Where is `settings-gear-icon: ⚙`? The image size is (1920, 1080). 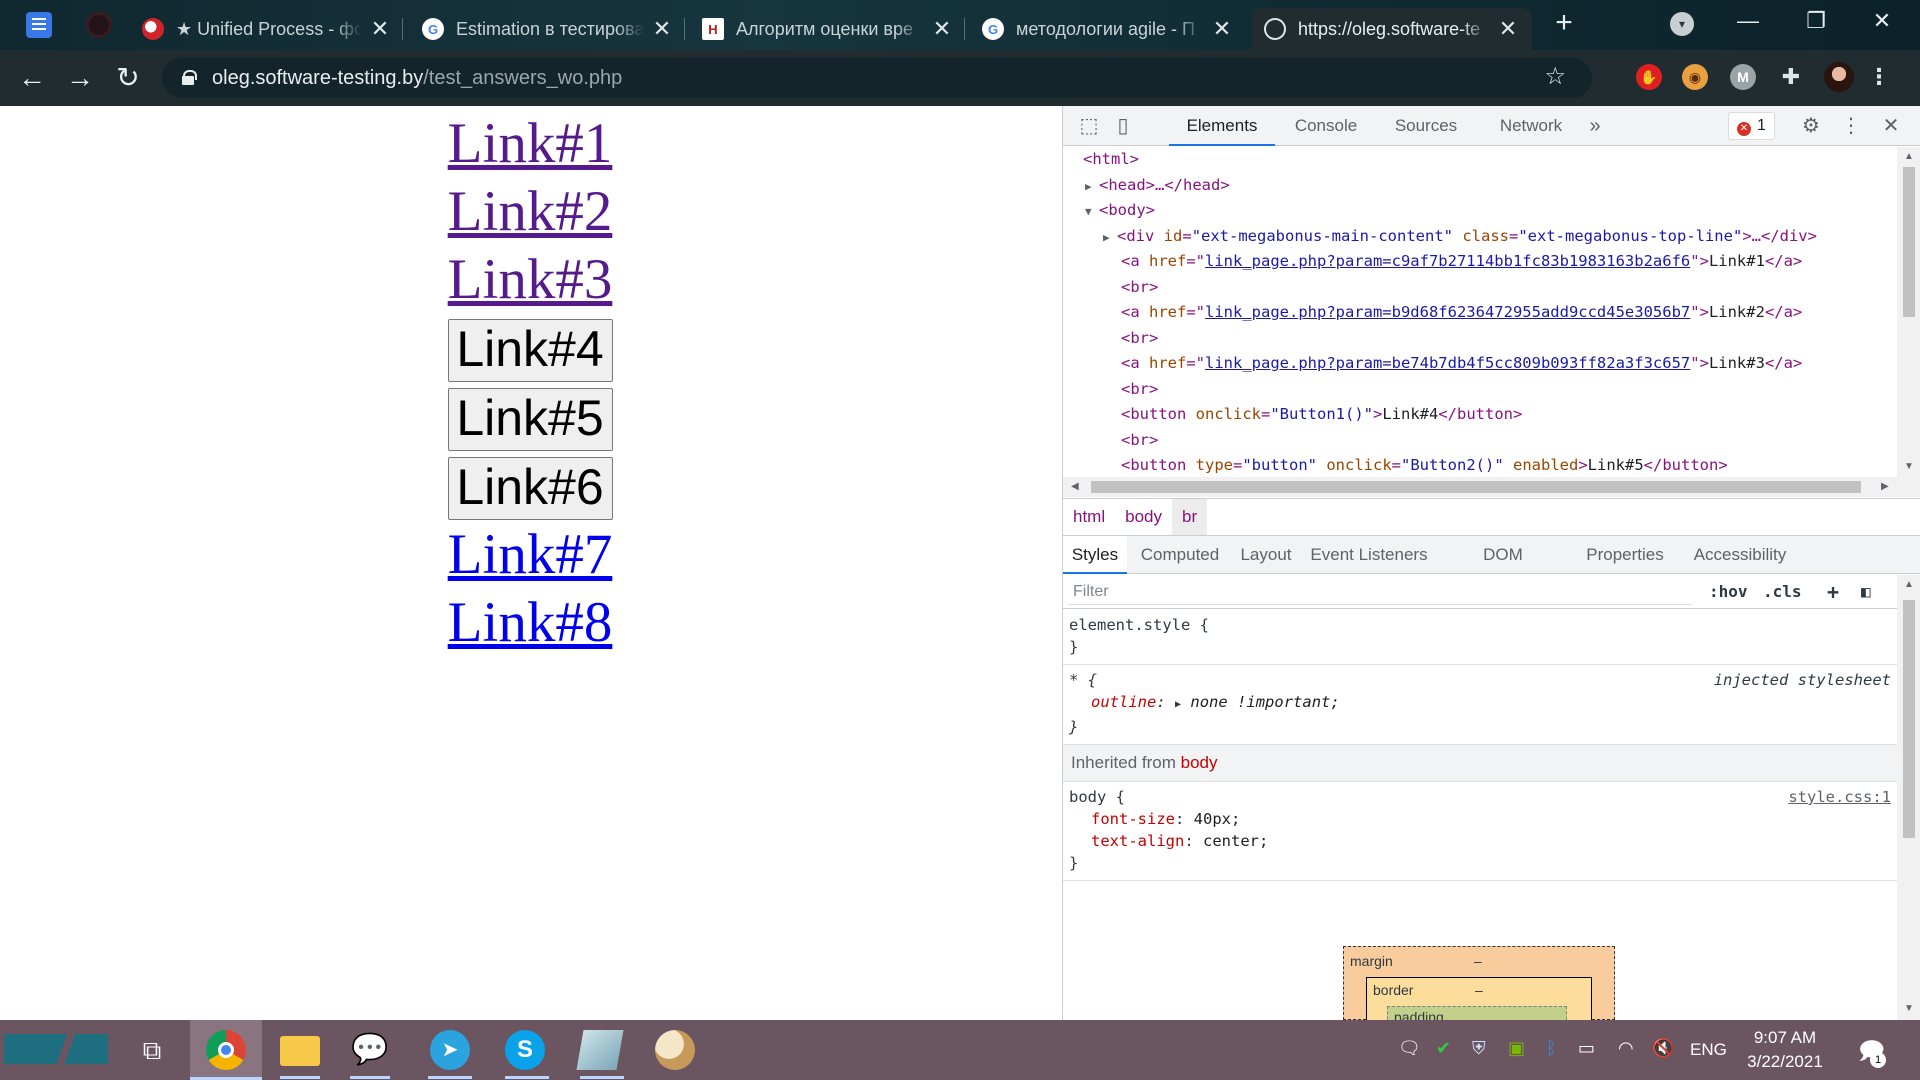 settings-gear-icon: ⚙ is located at coordinates (1811, 126).